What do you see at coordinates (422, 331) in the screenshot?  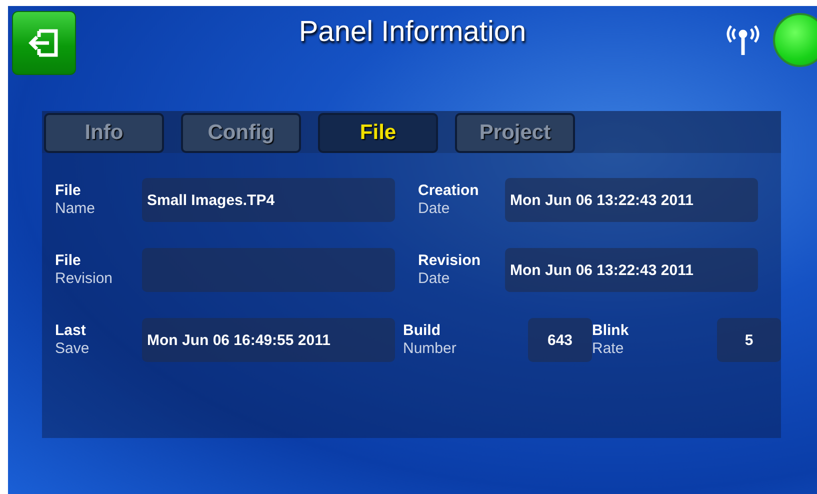 I see `field-label: Build` at bounding box center [422, 331].